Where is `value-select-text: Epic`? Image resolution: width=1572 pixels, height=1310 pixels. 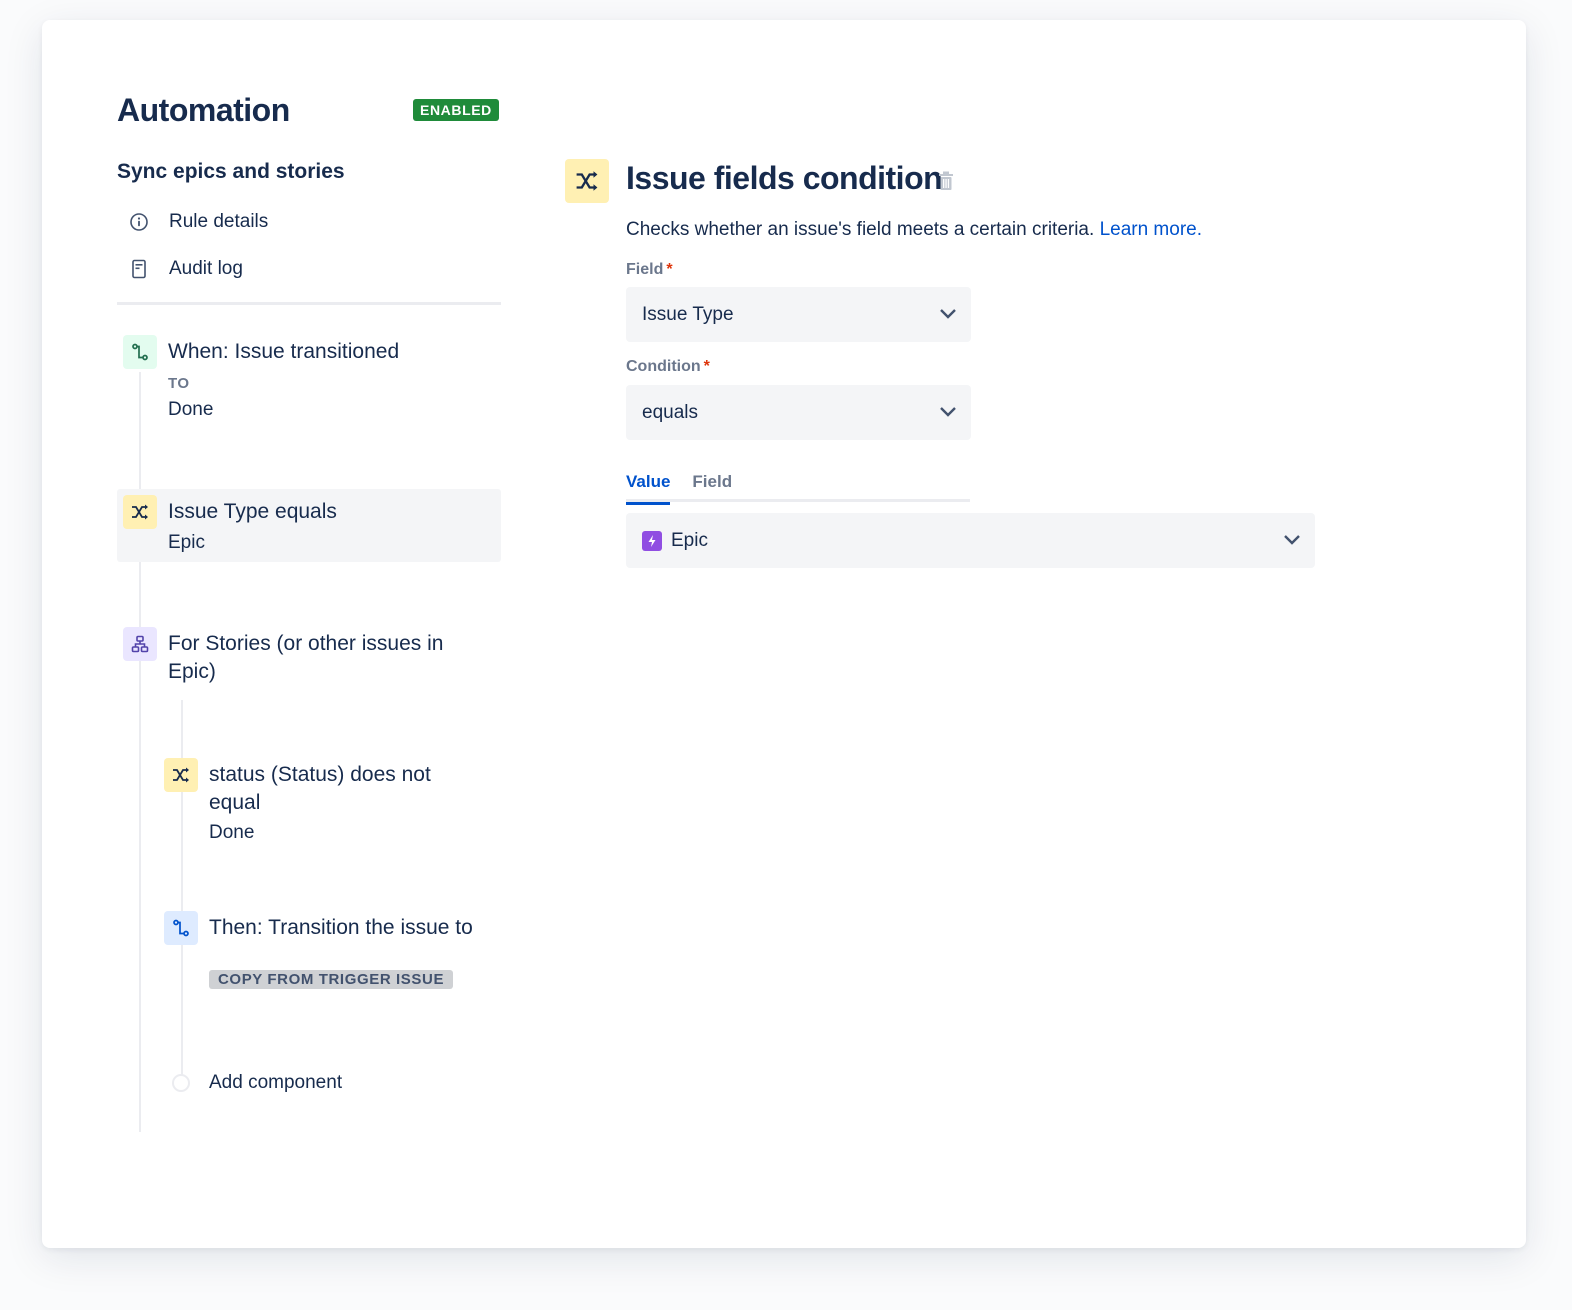
value-select-text: Epic is located at coordinates (689, 540).